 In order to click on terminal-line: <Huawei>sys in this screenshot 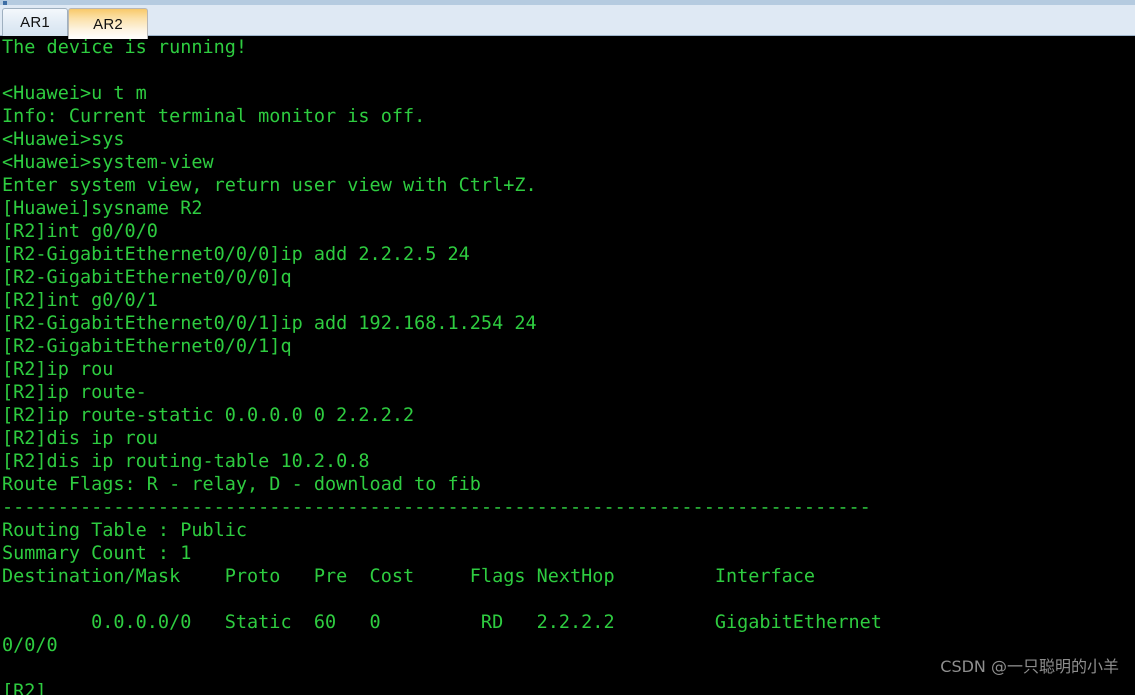, I will do `click(63, 139)`.